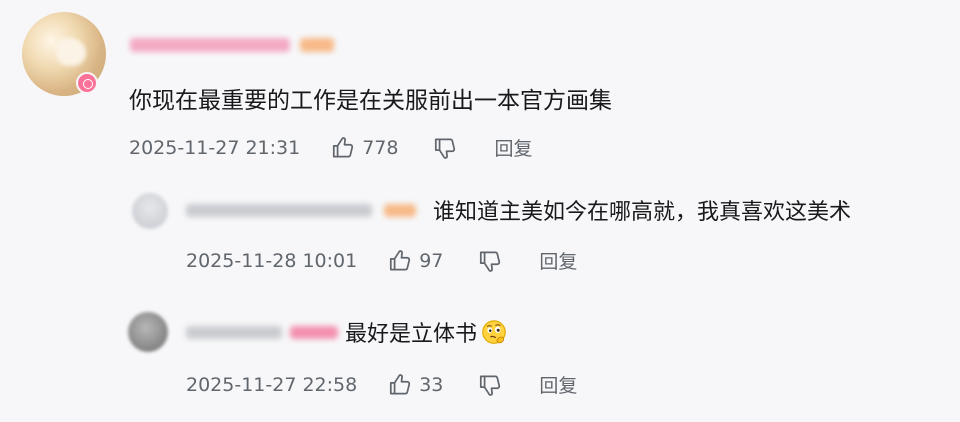 This screenshot has width=960, height=422. I want to click on reply-meta: 2025-11-27 22:58 33 回复, so click(381, 384).